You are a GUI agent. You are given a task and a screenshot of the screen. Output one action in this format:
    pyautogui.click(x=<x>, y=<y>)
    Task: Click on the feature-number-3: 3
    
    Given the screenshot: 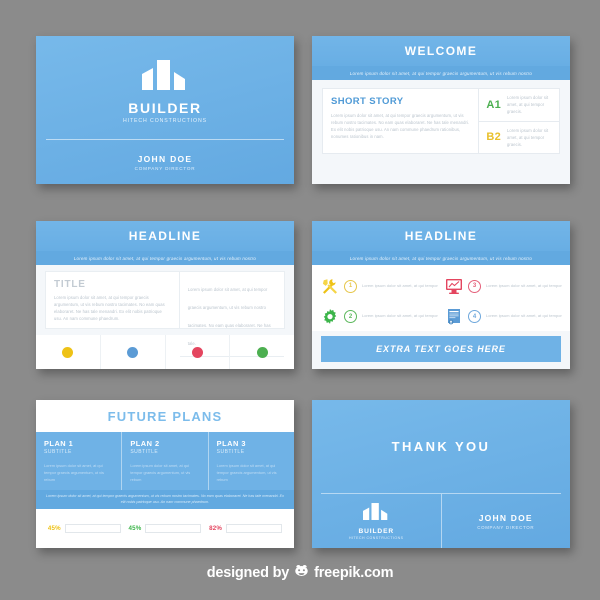 What is the action you would take?
    pyautogui.click(x=474, y=286)
    